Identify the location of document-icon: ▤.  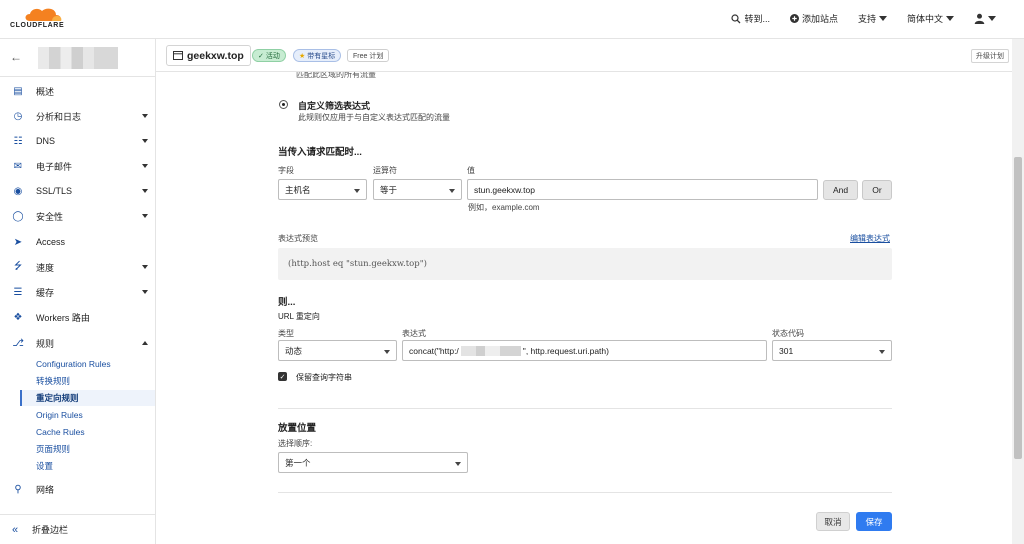
(18, 91).